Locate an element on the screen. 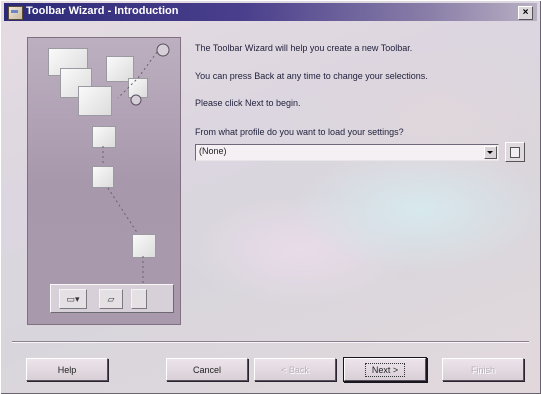 Image resolution: width=541 pixels, height=394 pixels. blank-button-icon is located at coordinates (139, 299).